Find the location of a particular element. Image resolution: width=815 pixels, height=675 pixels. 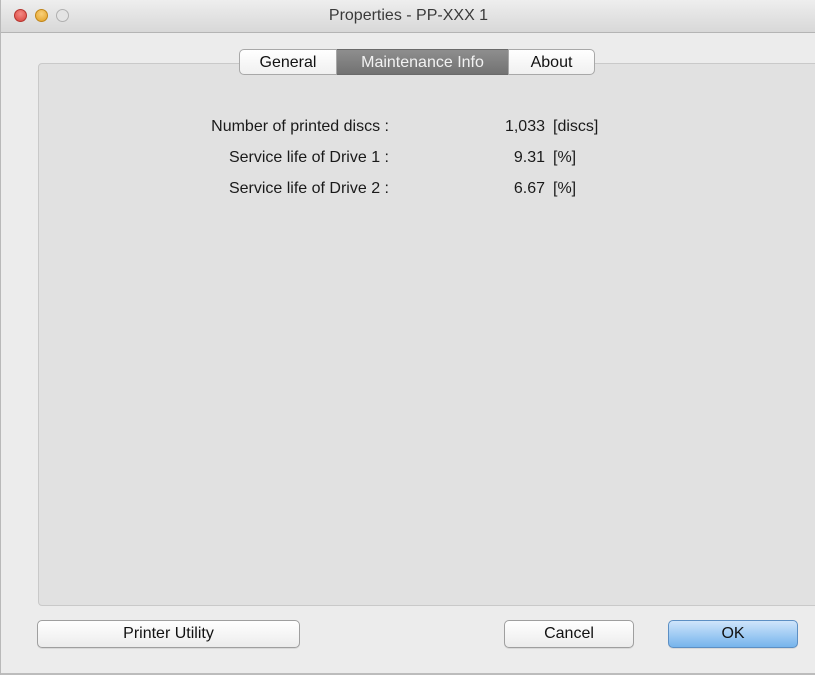

cancel-button: Cancel is located at coordinates (569, 634).